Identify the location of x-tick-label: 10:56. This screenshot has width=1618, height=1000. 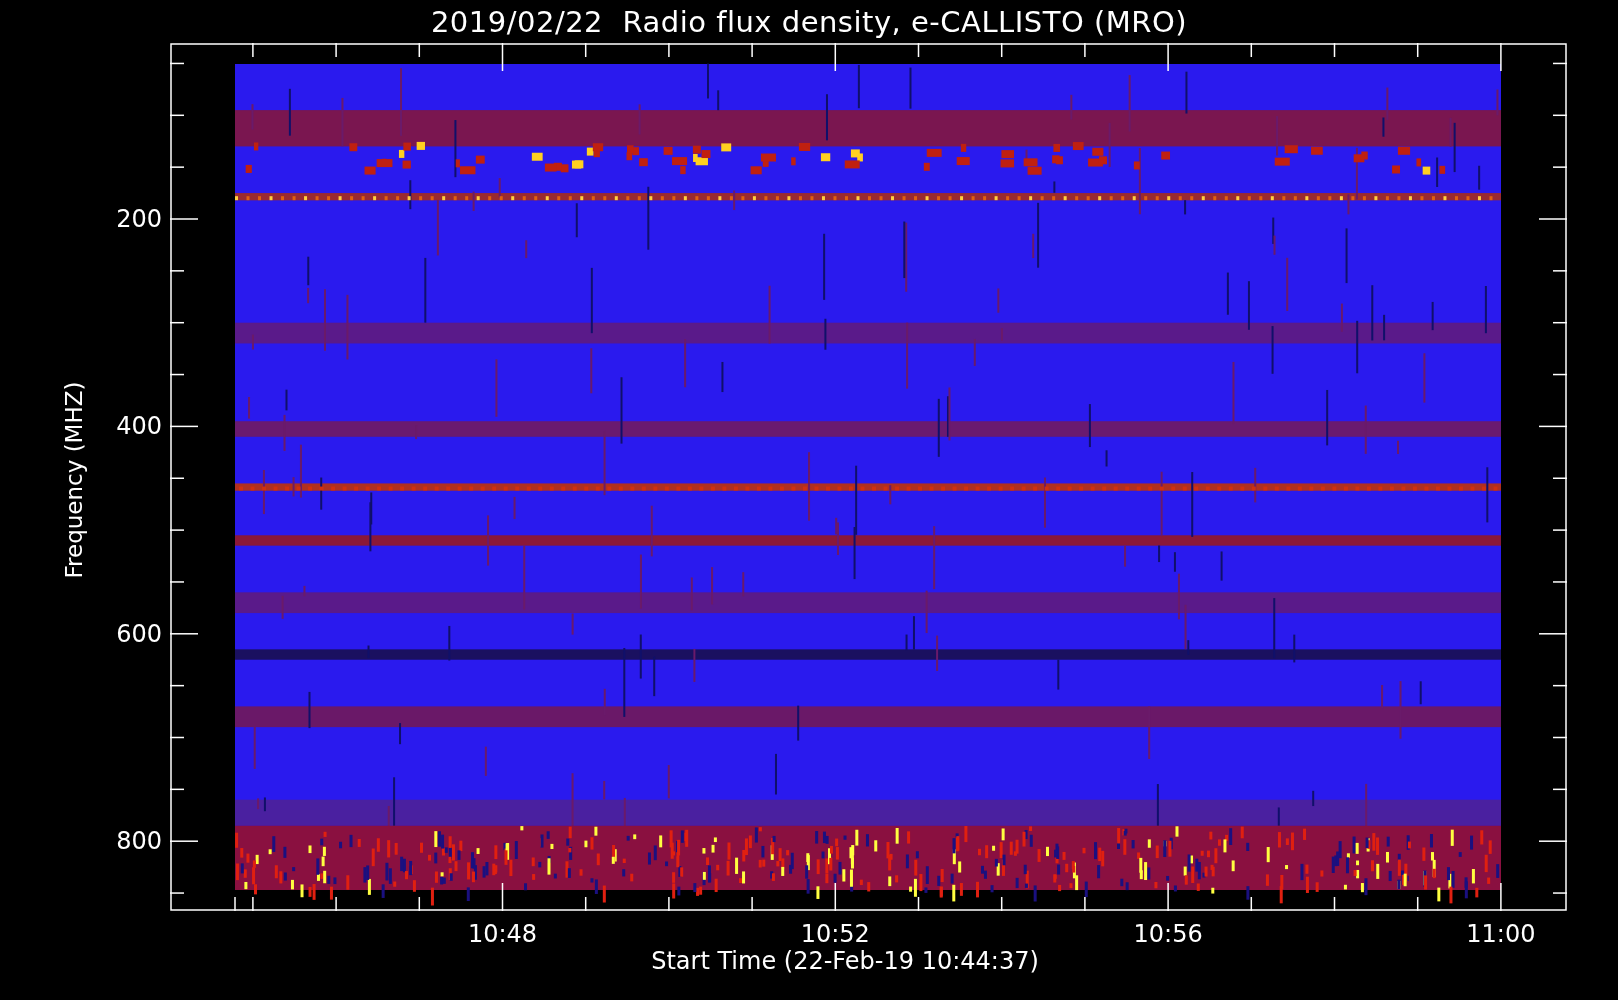
(1168, 934).